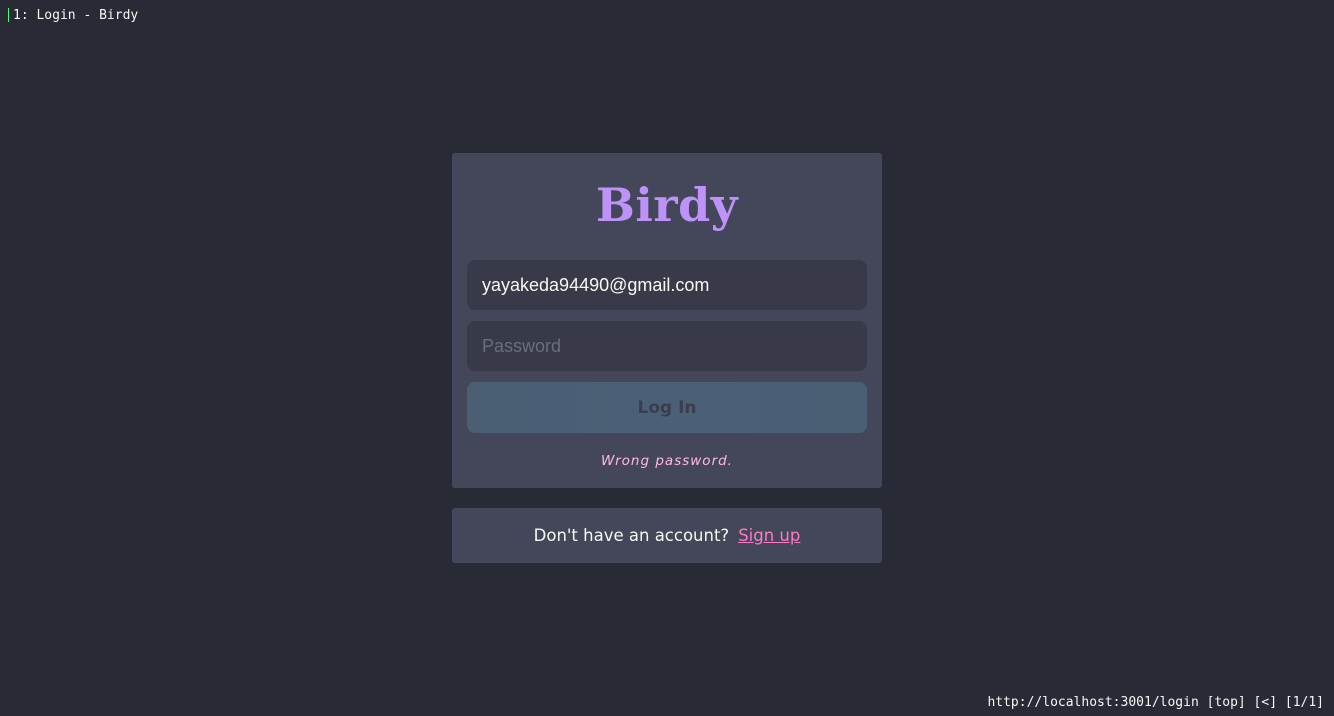  I want to click on browser-tab: 1: Login - Birdy, so click(69, 15).